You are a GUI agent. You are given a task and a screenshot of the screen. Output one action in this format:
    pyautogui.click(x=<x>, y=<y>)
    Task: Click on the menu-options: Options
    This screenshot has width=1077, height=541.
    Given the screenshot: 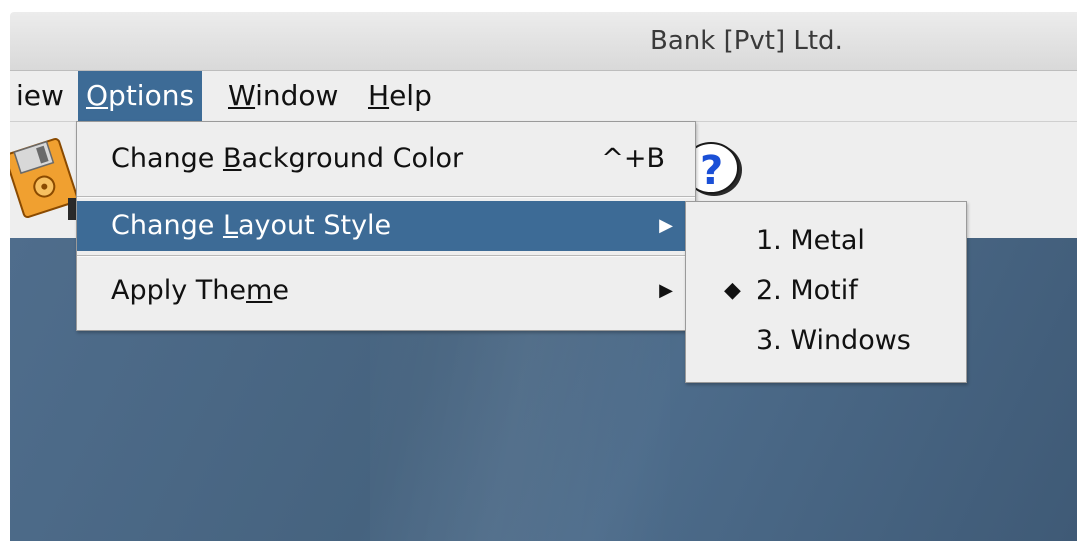 What is the action you would take?
    pyautogui.click(x=140, y=96)
    